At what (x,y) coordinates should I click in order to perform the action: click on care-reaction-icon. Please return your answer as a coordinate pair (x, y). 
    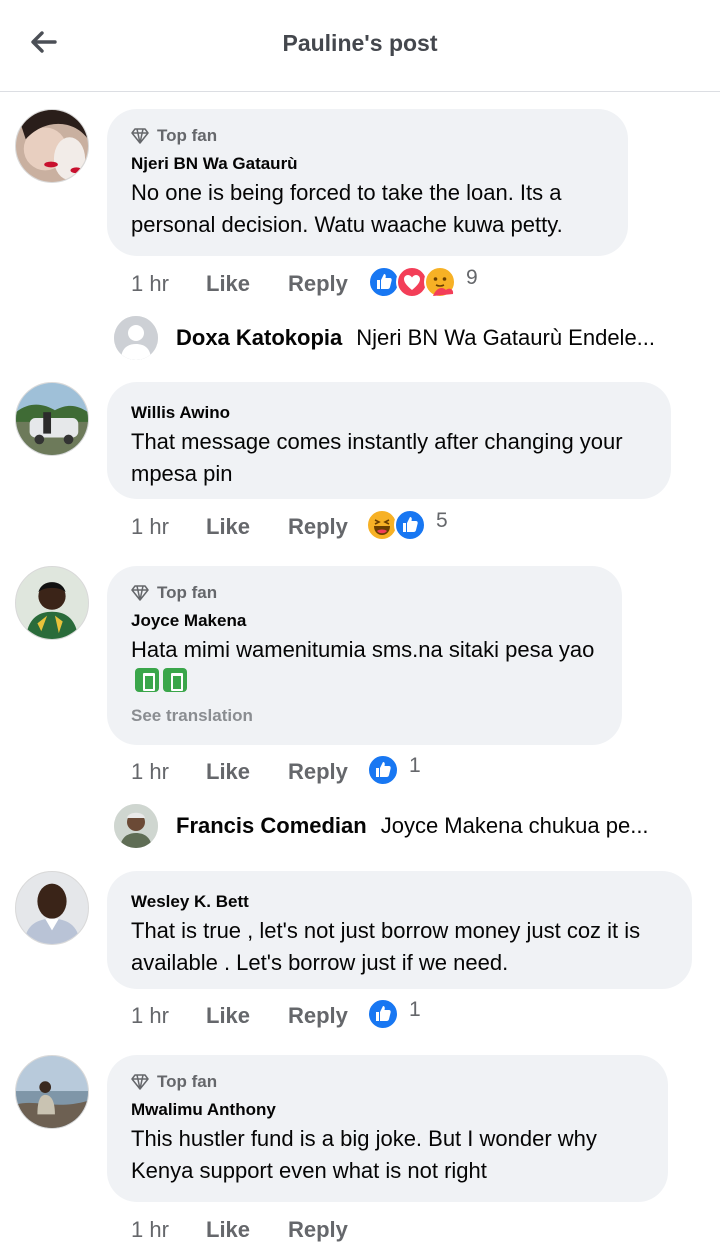
    Looking at the image, I should click on (440, 282).